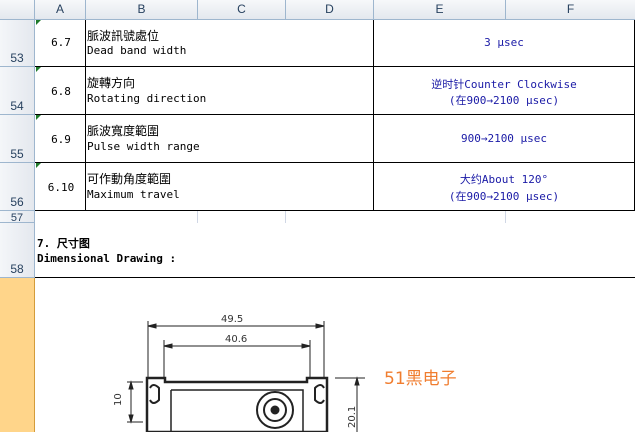  Describe the element at coordinates (136, 50) in the screenshot. I see `item-label-en: Dead band width` at that location.